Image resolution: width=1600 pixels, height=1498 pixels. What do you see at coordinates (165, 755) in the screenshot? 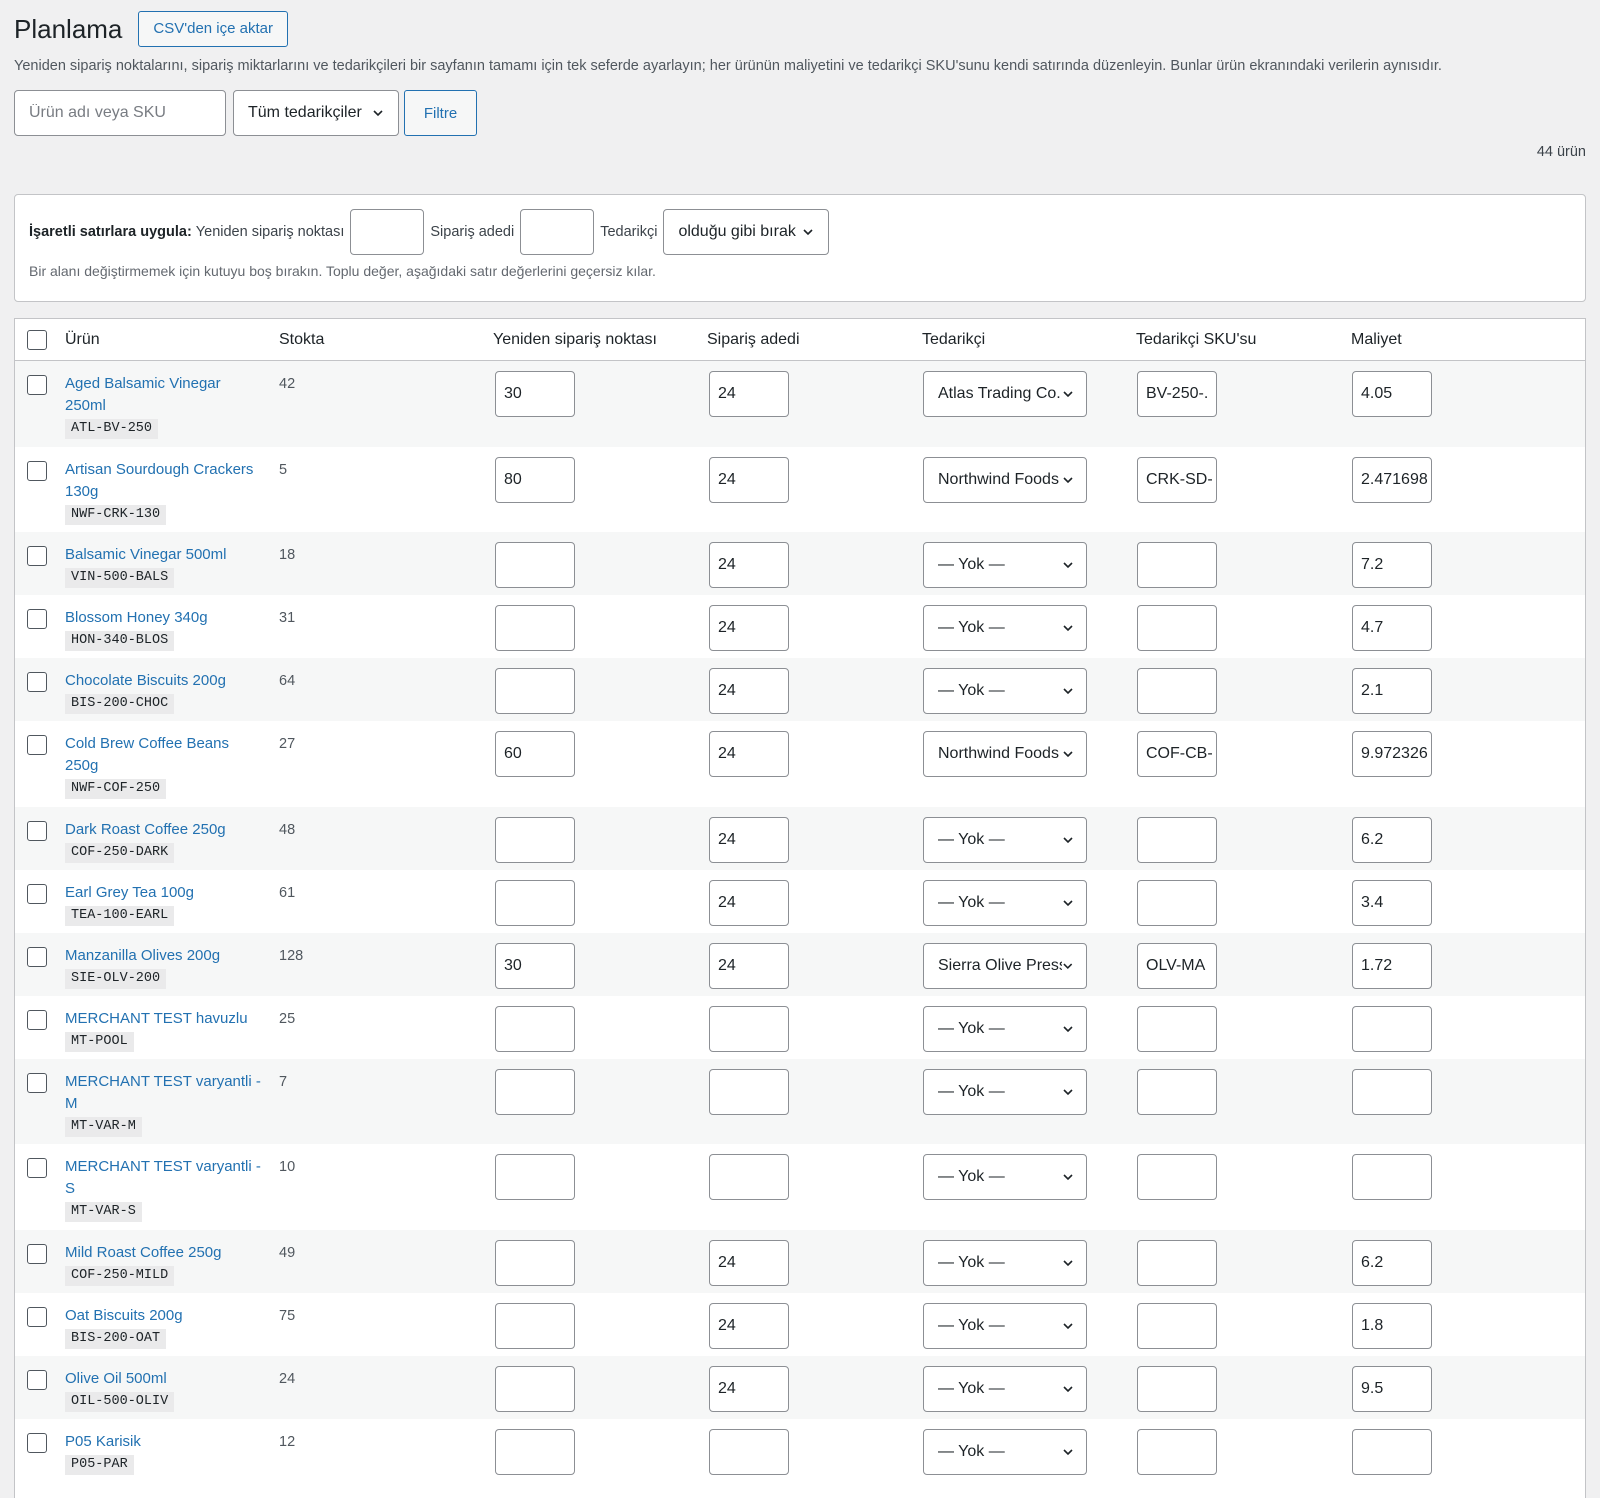
I see `product-link: Cold Brew Coffee Beans 250g` at bounding box center [165, 755].